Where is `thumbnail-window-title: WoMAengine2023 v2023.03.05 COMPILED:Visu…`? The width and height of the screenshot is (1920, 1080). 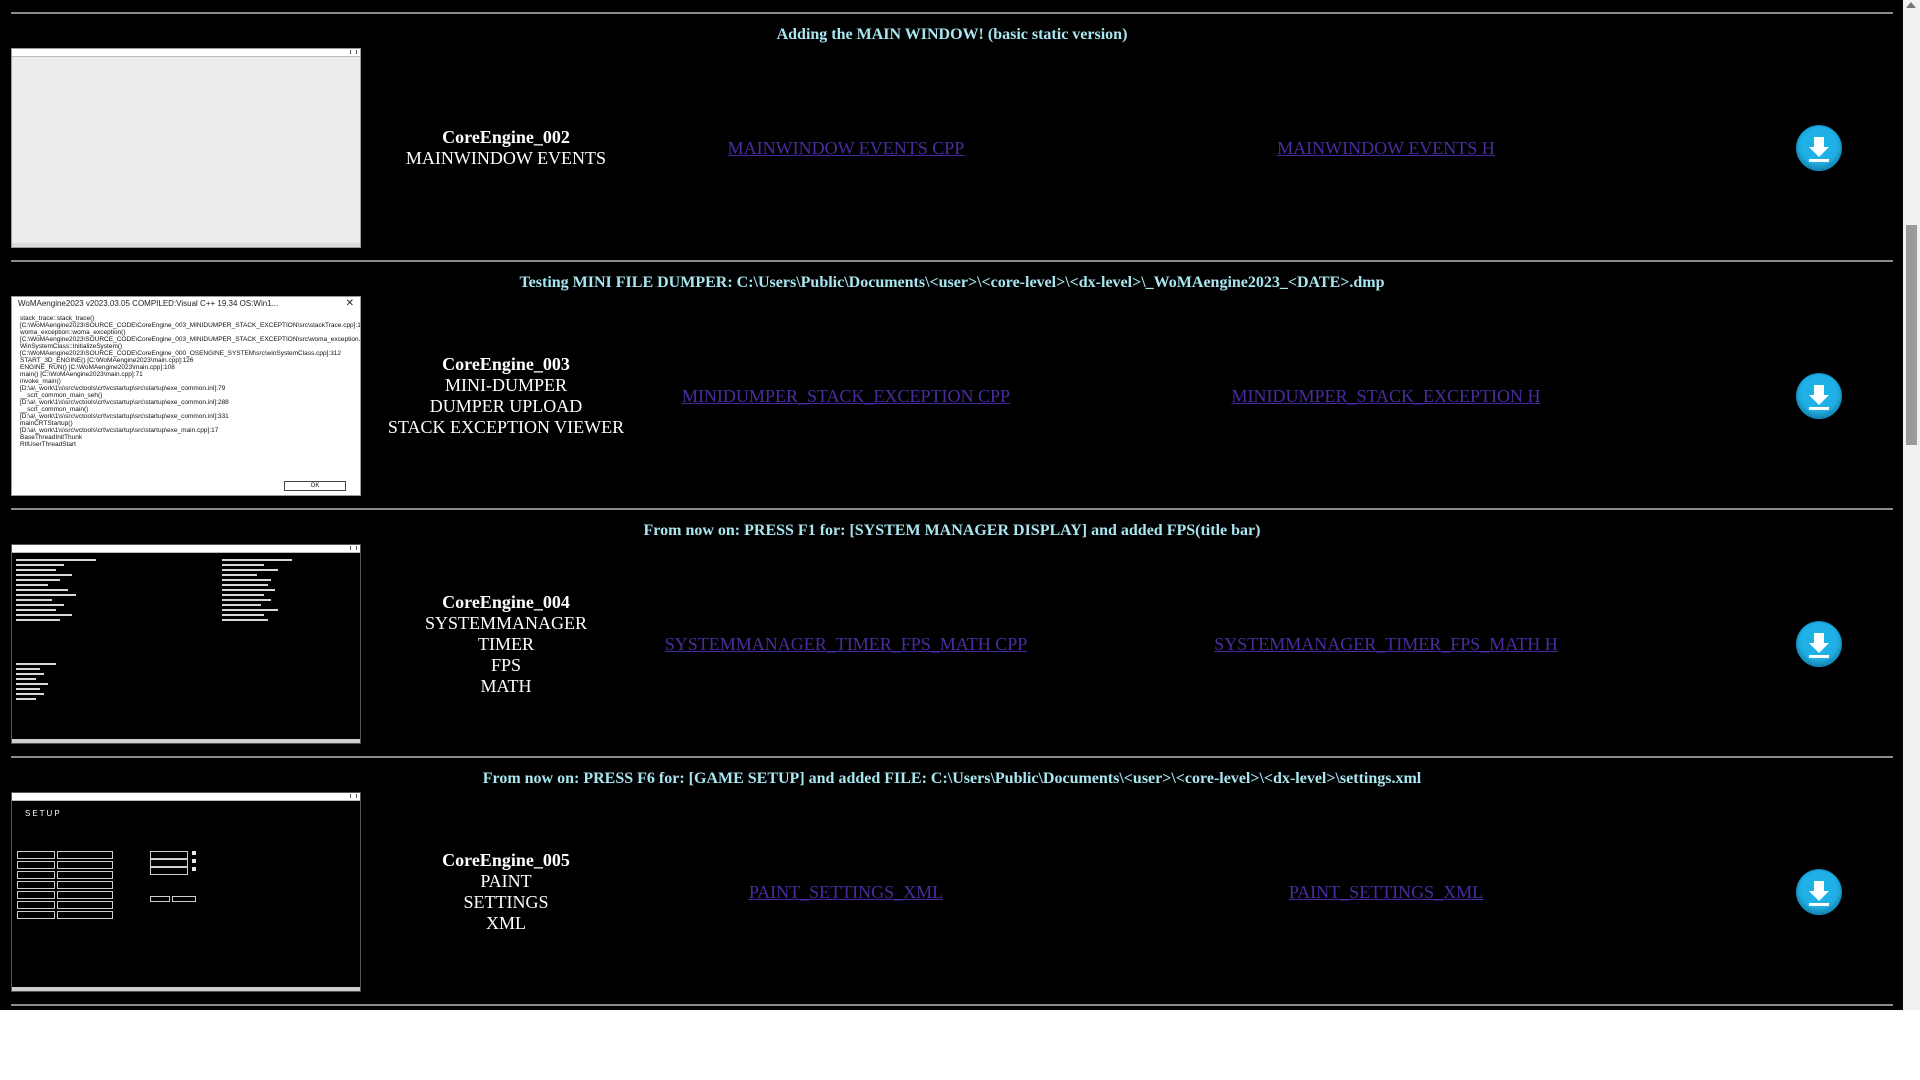
thumbnail-window-title: WoMAengine2023 v2023.03.05 COMPILED:Visu… is located at coordinates (148, 303).